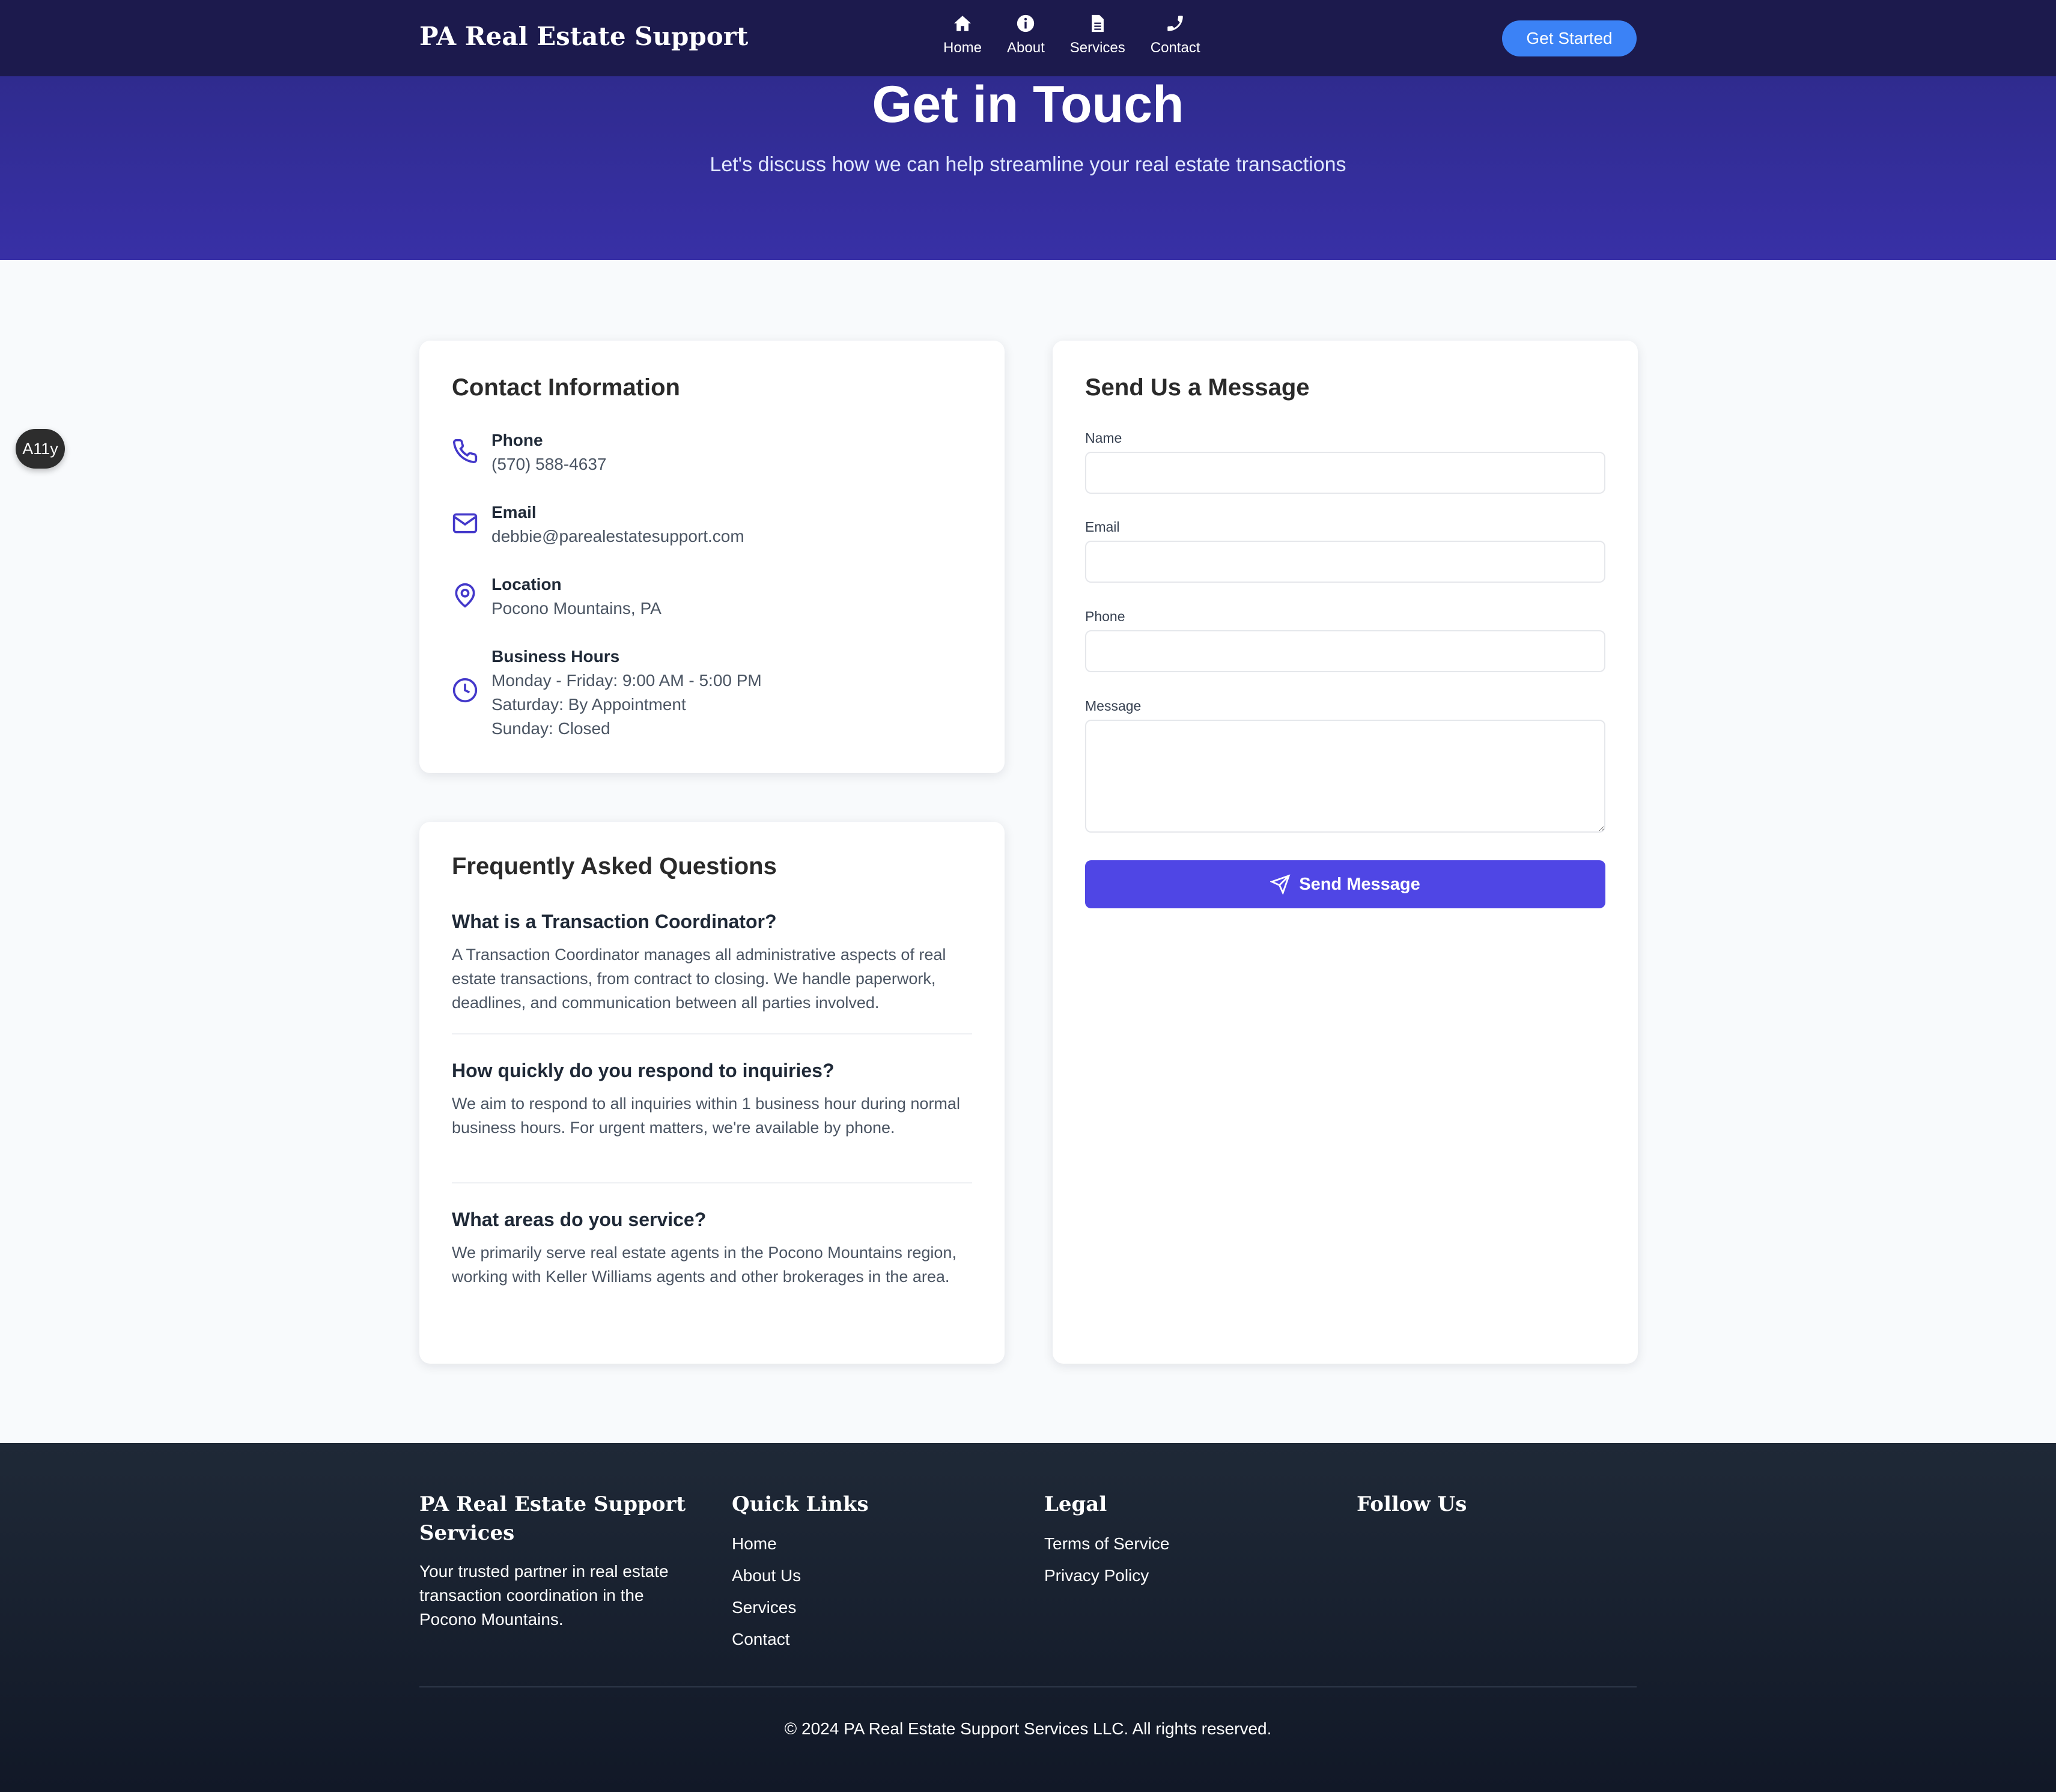 The image size is (2056, 1792). Describe the element at coordinates (549, 464) in the screenshot. I see `phone-value: (570) 588-4637` at that location.